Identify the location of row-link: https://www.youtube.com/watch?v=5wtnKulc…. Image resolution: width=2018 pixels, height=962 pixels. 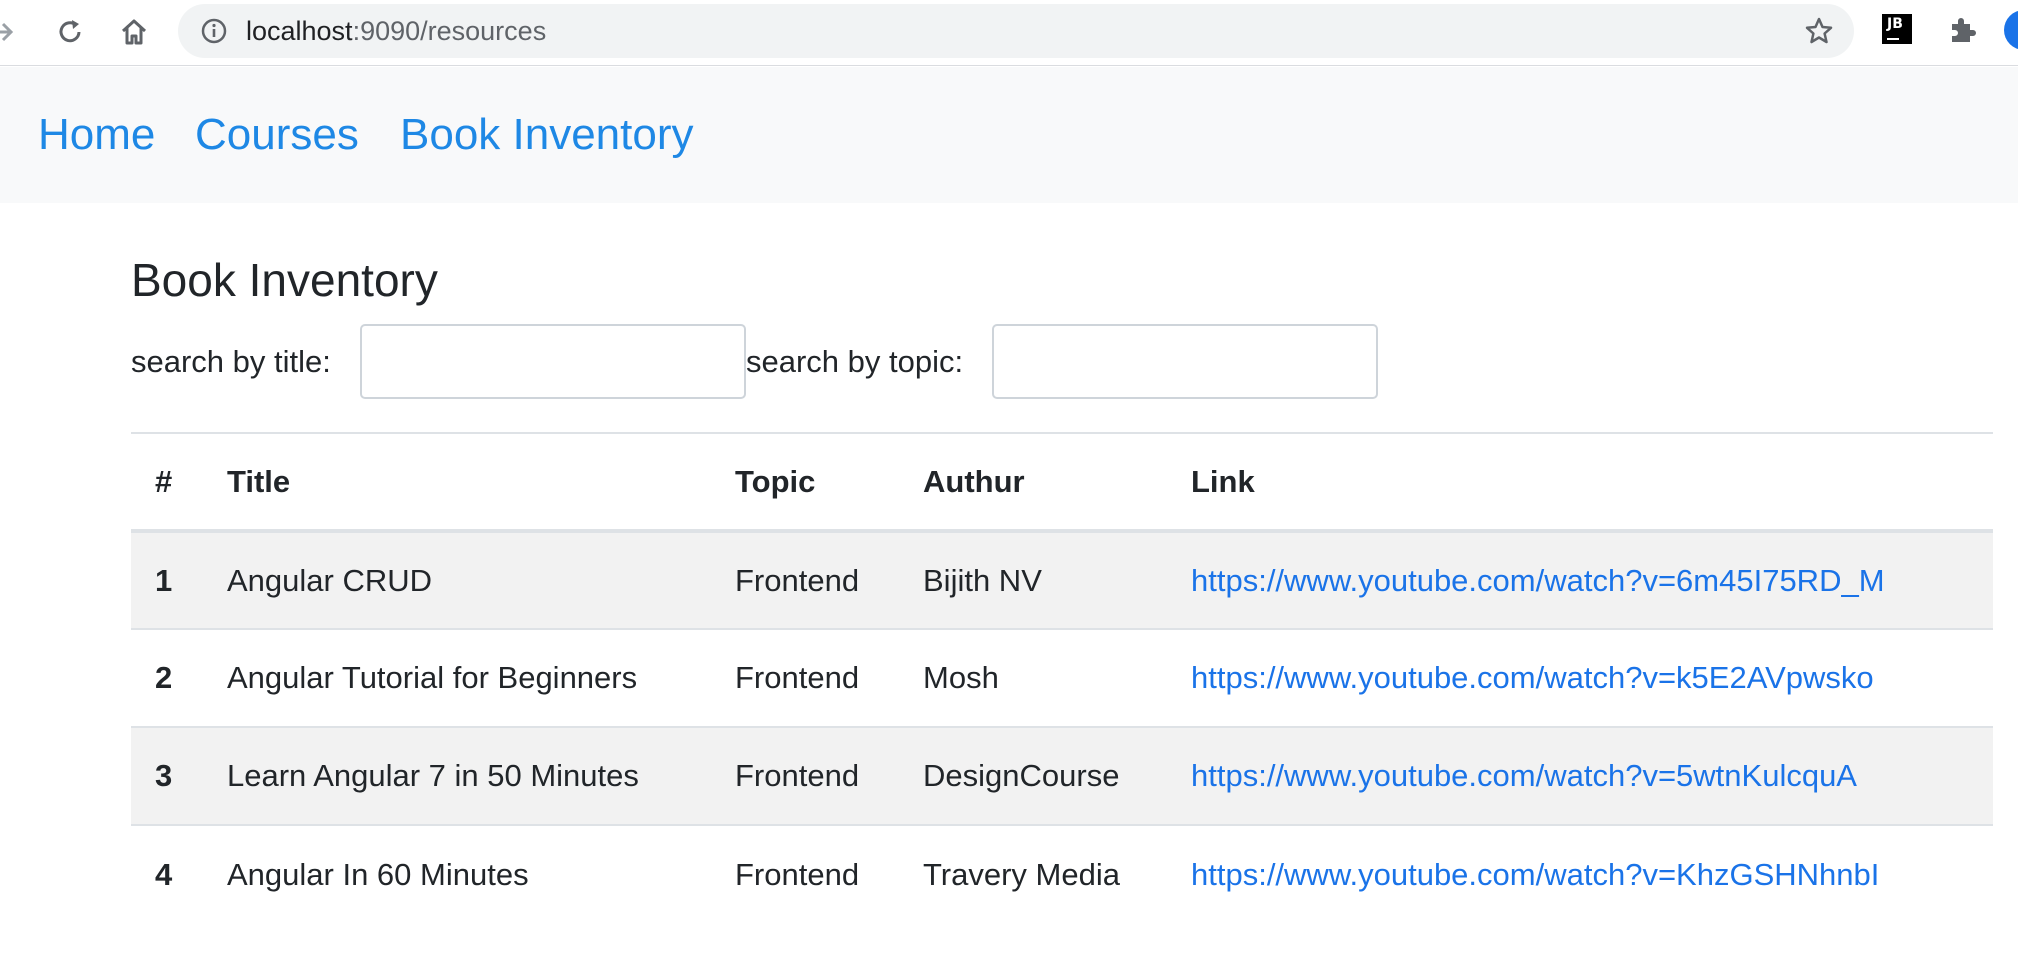
(1524, 775).